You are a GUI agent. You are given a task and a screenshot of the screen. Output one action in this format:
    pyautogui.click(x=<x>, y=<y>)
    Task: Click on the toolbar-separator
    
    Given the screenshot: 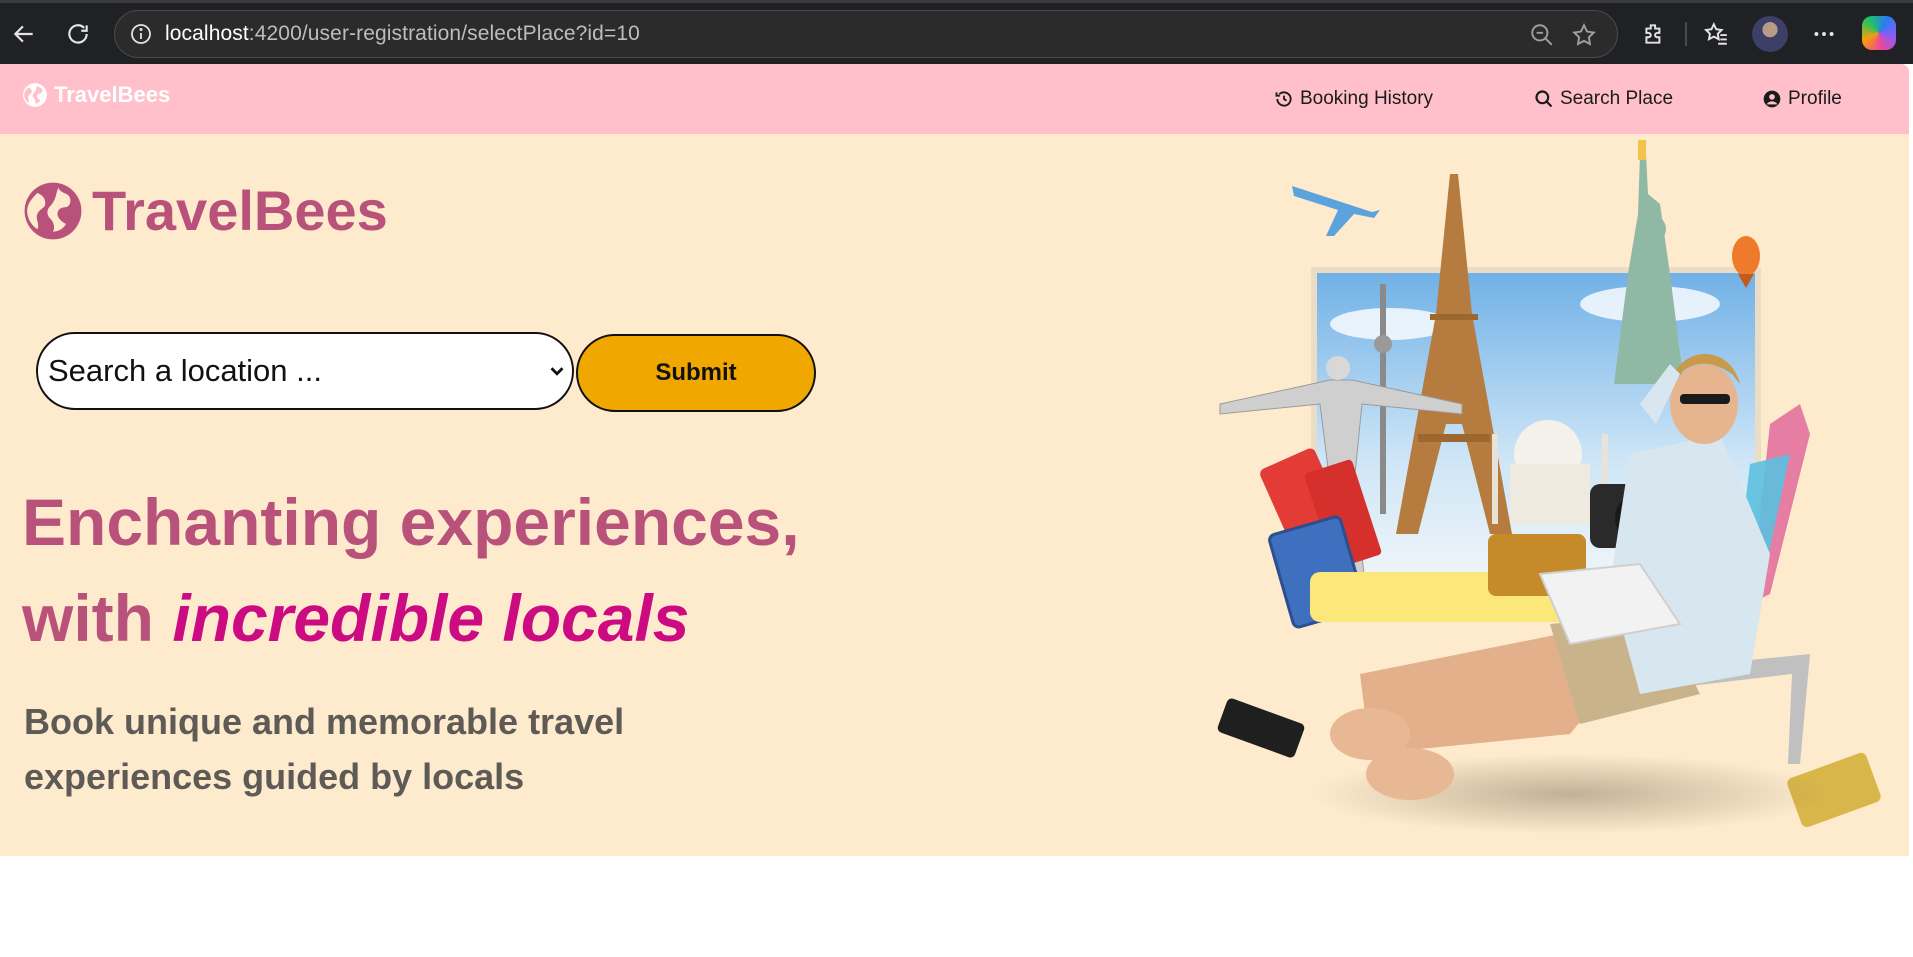 What is the action you would take?
    pyautogui.click(x=1686, y=34)
    